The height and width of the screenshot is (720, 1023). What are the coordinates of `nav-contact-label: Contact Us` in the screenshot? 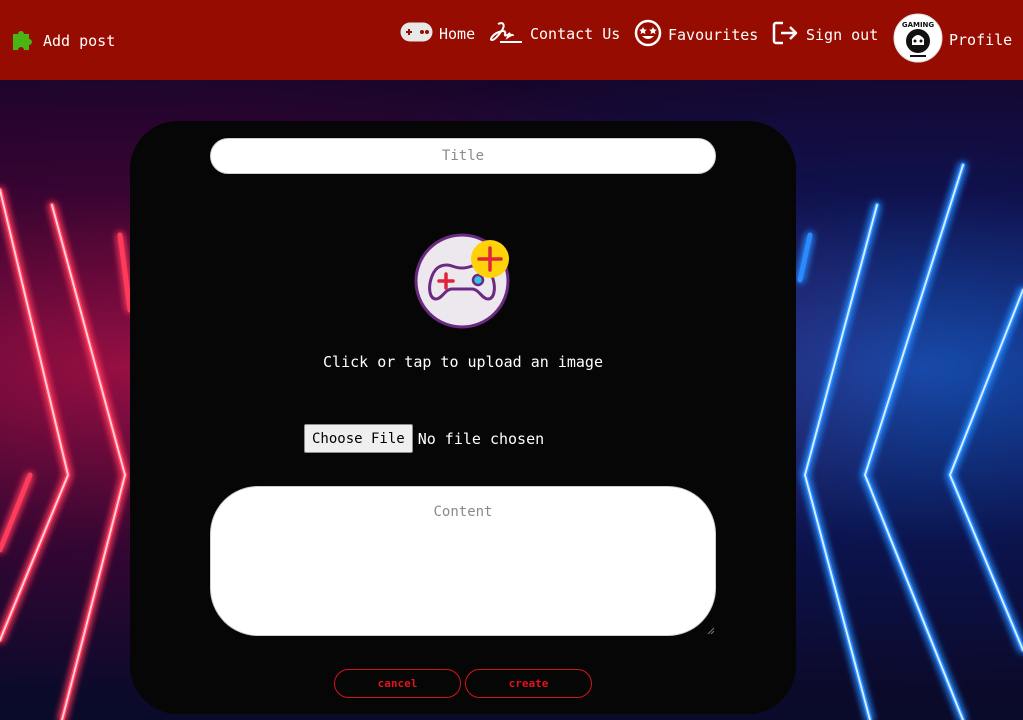 It's located at (575, 34).